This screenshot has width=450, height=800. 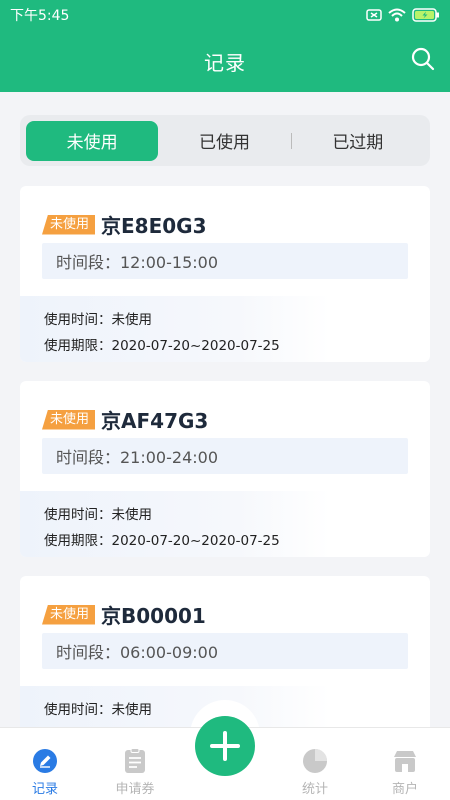 I want to click on record-header: 未使用 京B00001, so click(x=124, y=614).